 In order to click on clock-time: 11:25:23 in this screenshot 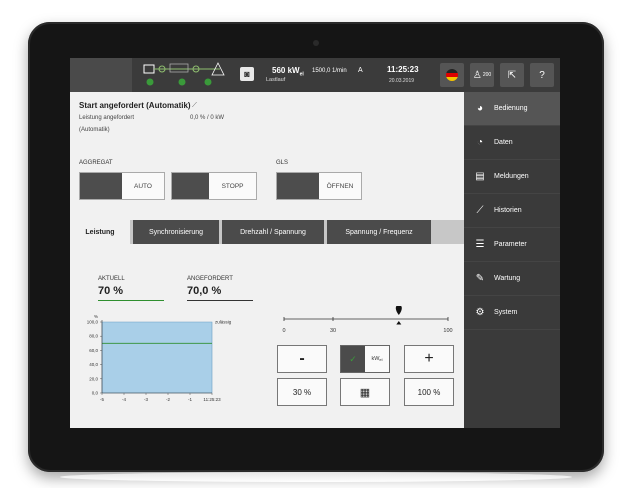, I will do `click(403, 69)`.